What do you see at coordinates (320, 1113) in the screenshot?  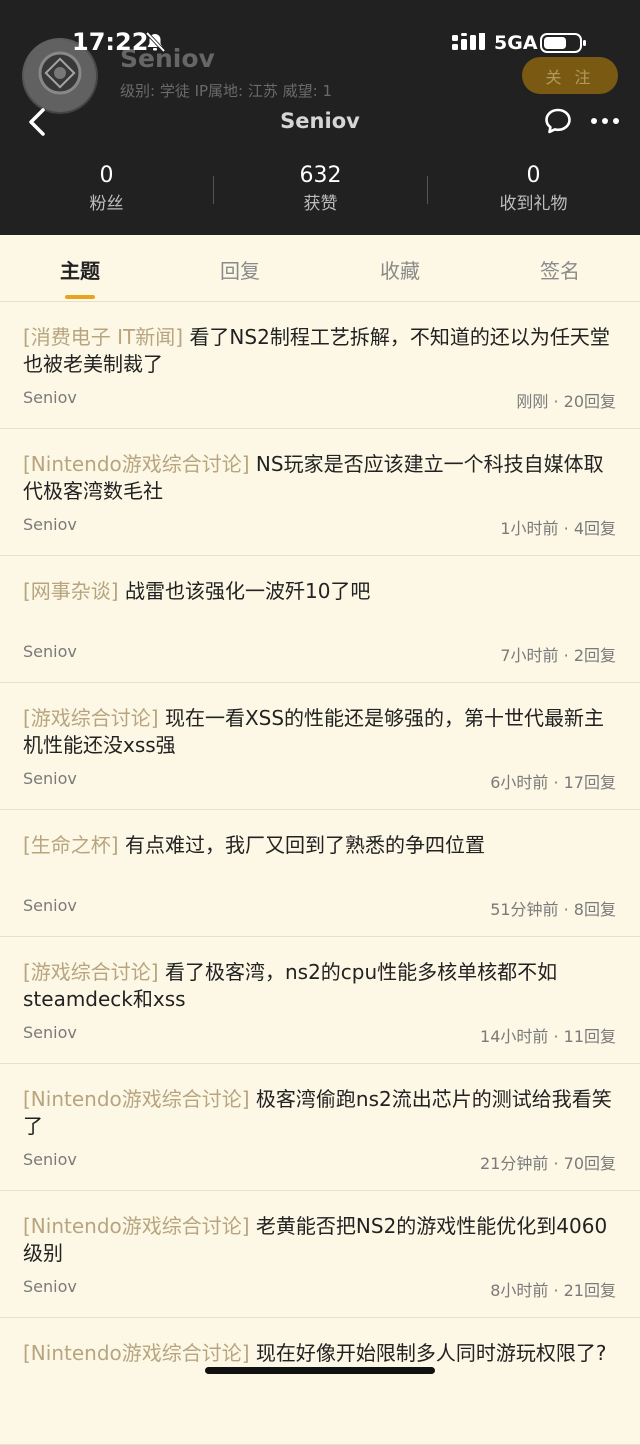 I see `post-title: [Nintendo游戏综合讨论] 极客湾偷跑ns2流出芯片的测试给我看笑了` at bounding box center [320, 1113].